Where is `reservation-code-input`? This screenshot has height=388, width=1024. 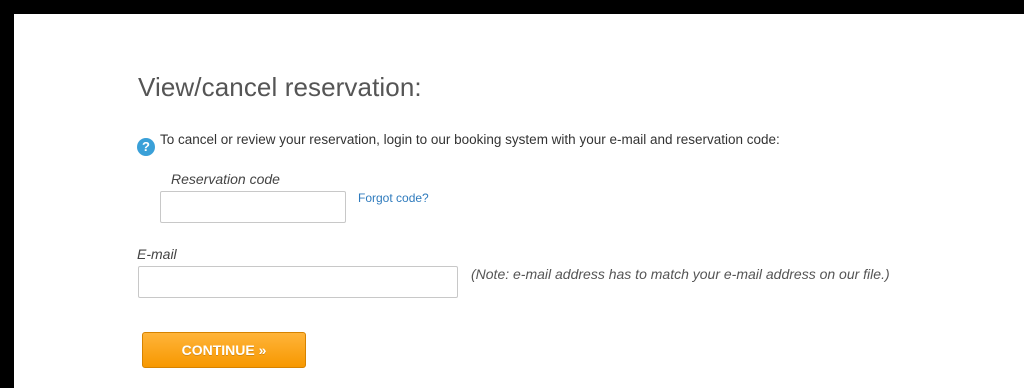
reservation-code-input is located at coordinates (253, 207).